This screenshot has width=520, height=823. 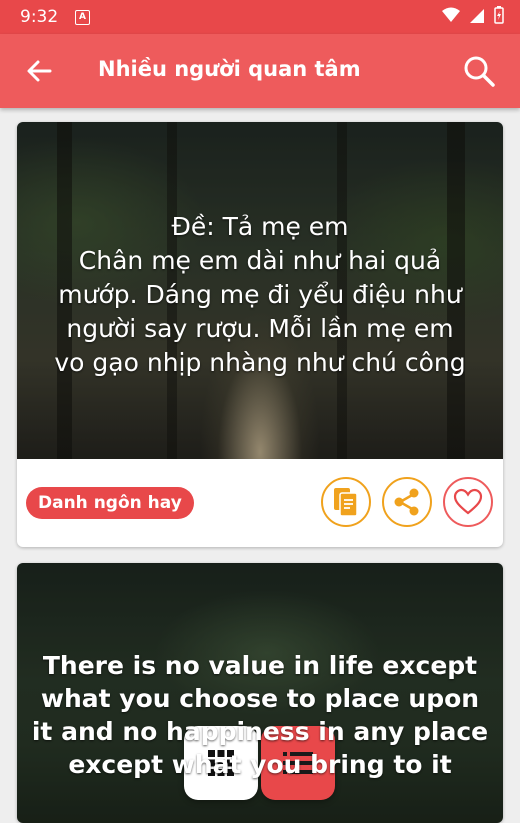 What do you see at coordinates (260, 17) in the screenshot?
I see `status-bar: 9:32 A` at bounding box center [260, 17].